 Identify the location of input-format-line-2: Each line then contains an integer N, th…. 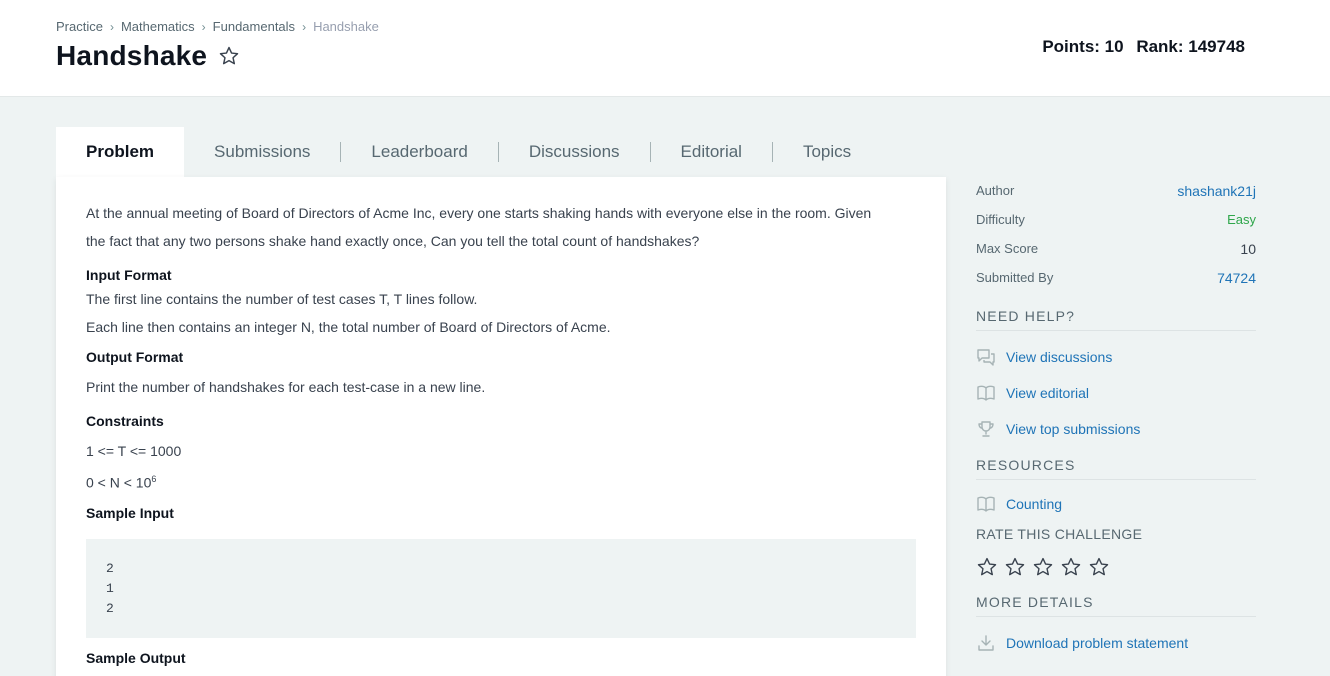
(348, 327).